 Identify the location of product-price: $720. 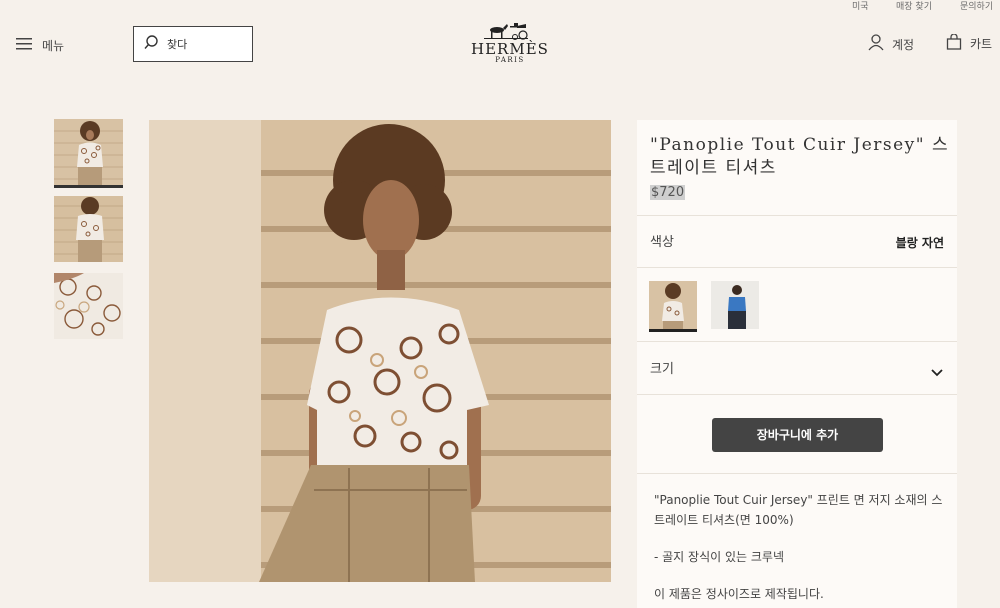
(668, 192).